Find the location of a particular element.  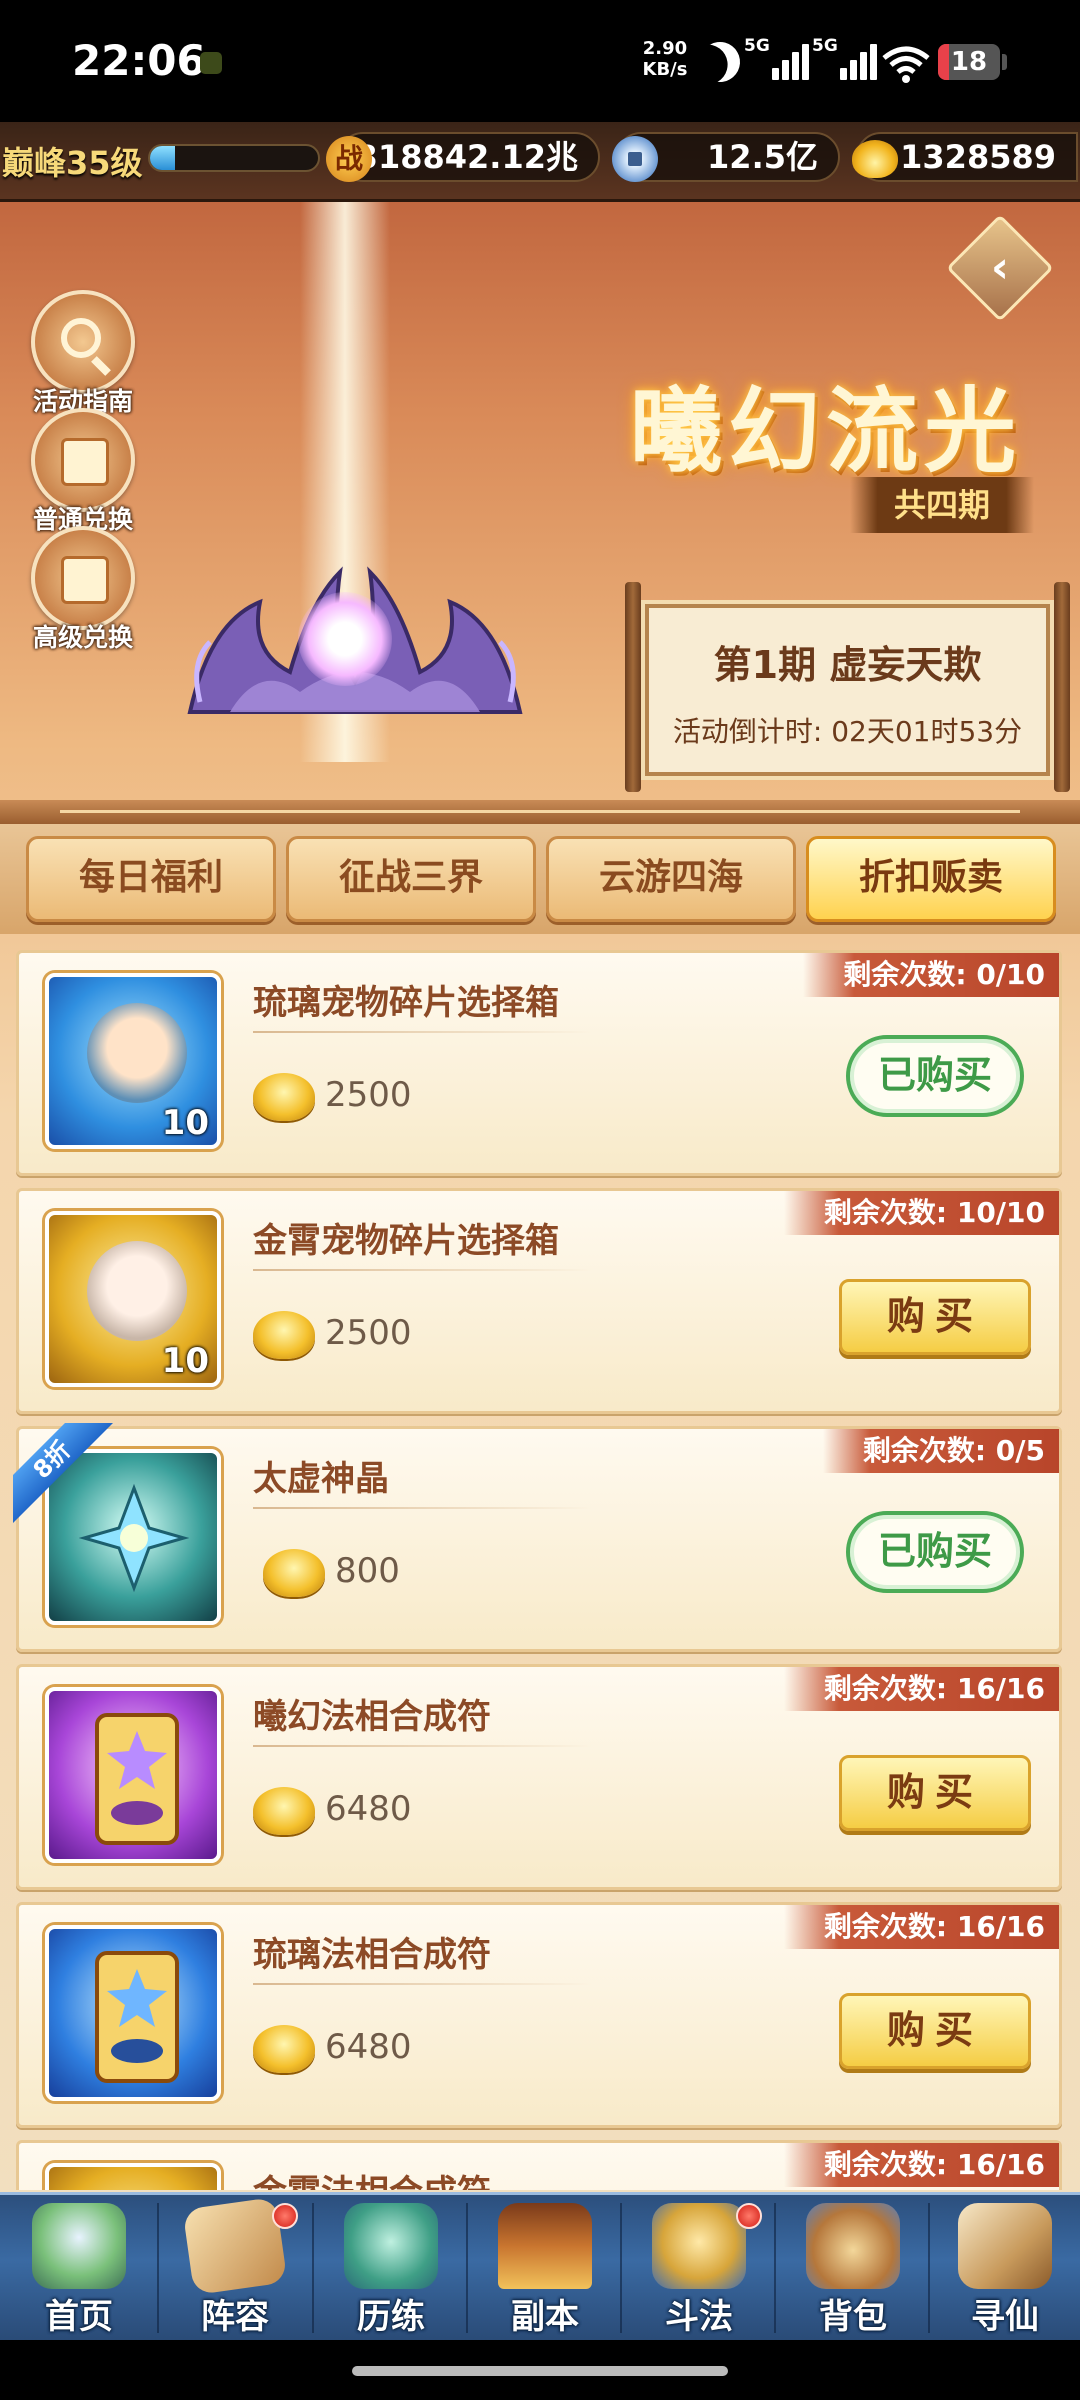

network-speed-value: 2.90 is located at coordinates (665, 48).